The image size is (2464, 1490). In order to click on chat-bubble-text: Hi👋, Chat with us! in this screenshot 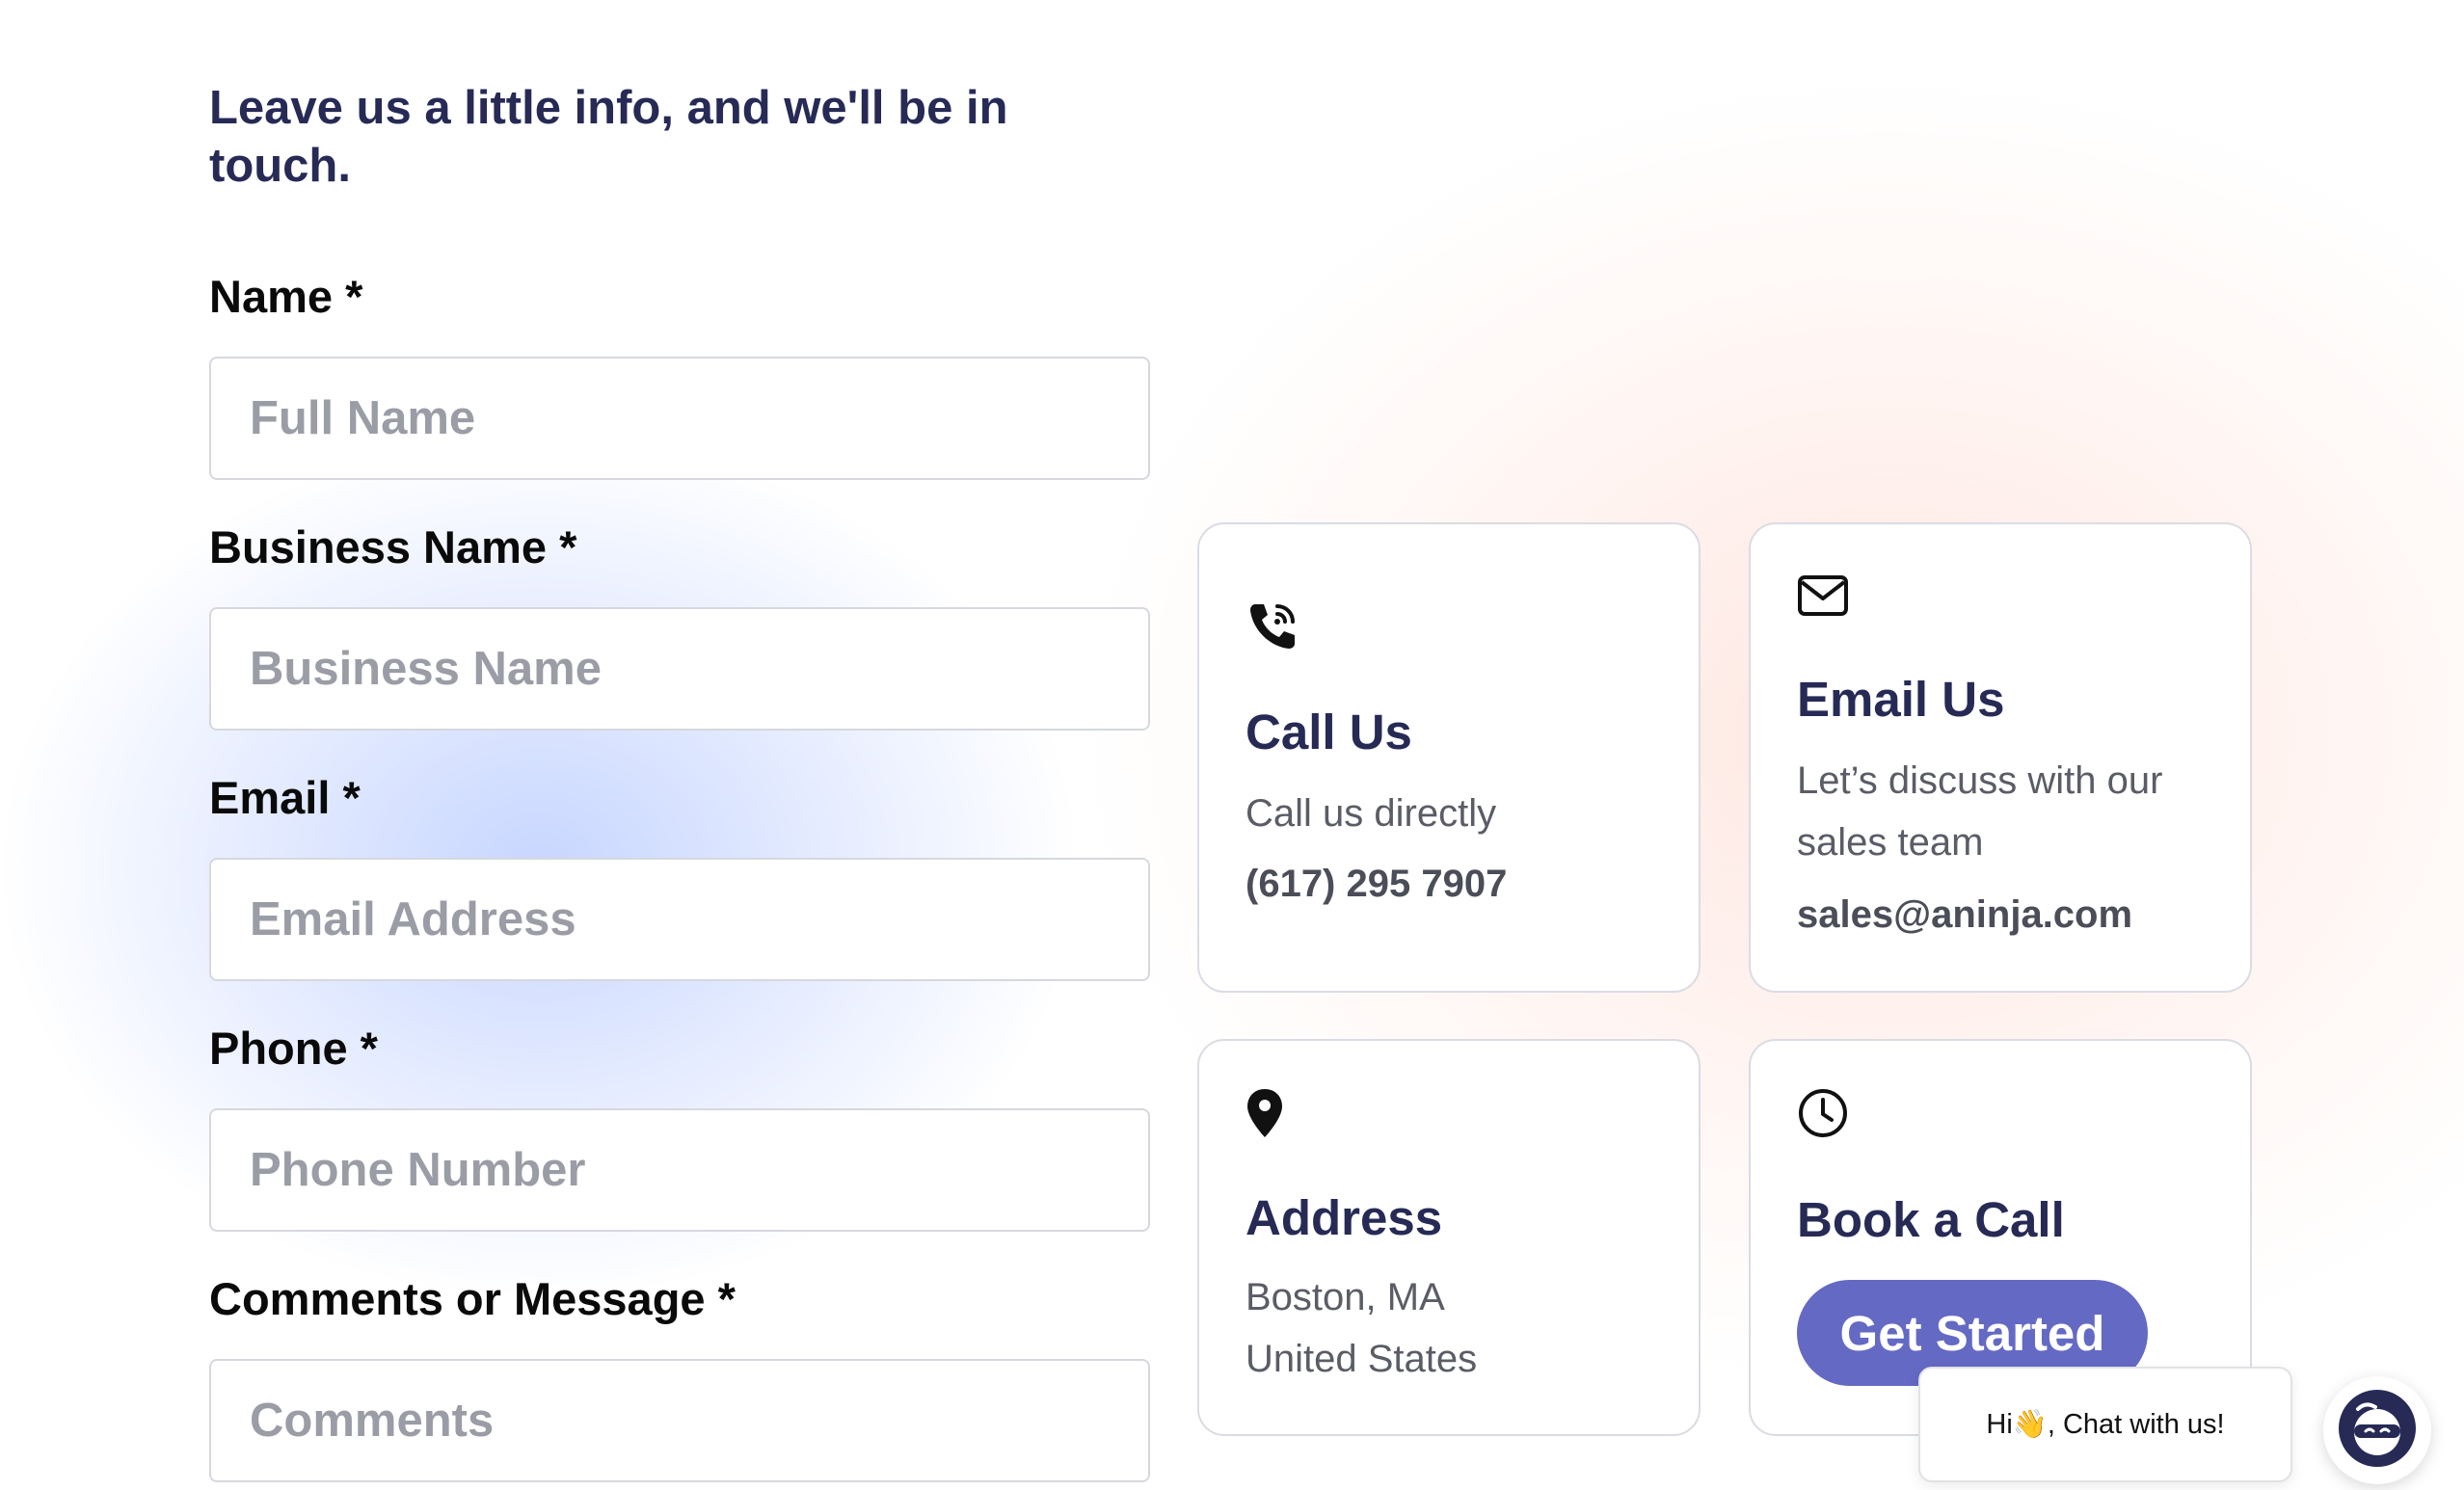, I will do `click(2106, 1424)`.